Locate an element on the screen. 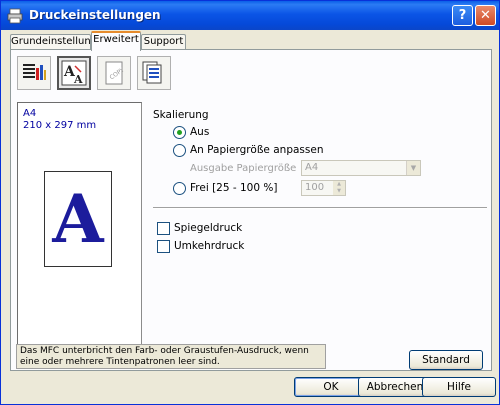 The height and width of the screenshot is (405, 500). close-button: ✕ is located at coordinates (485, 15).